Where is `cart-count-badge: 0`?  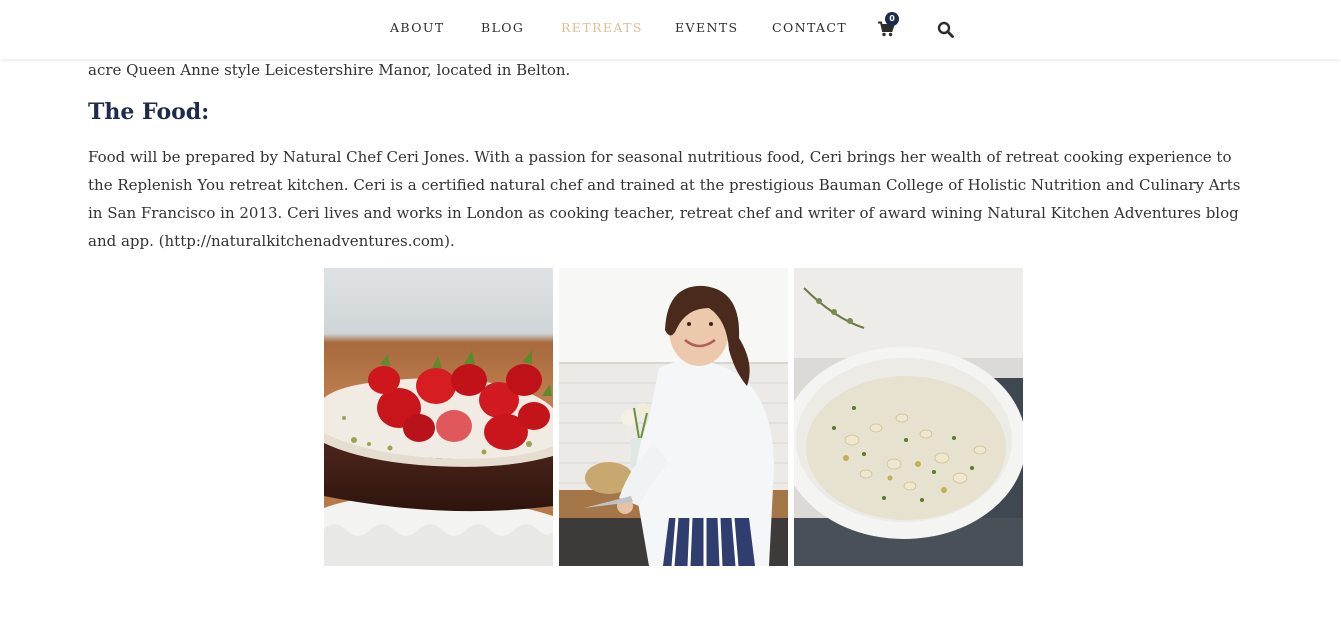
cart-count-badge: 0 is located at coordinates (892, 19).